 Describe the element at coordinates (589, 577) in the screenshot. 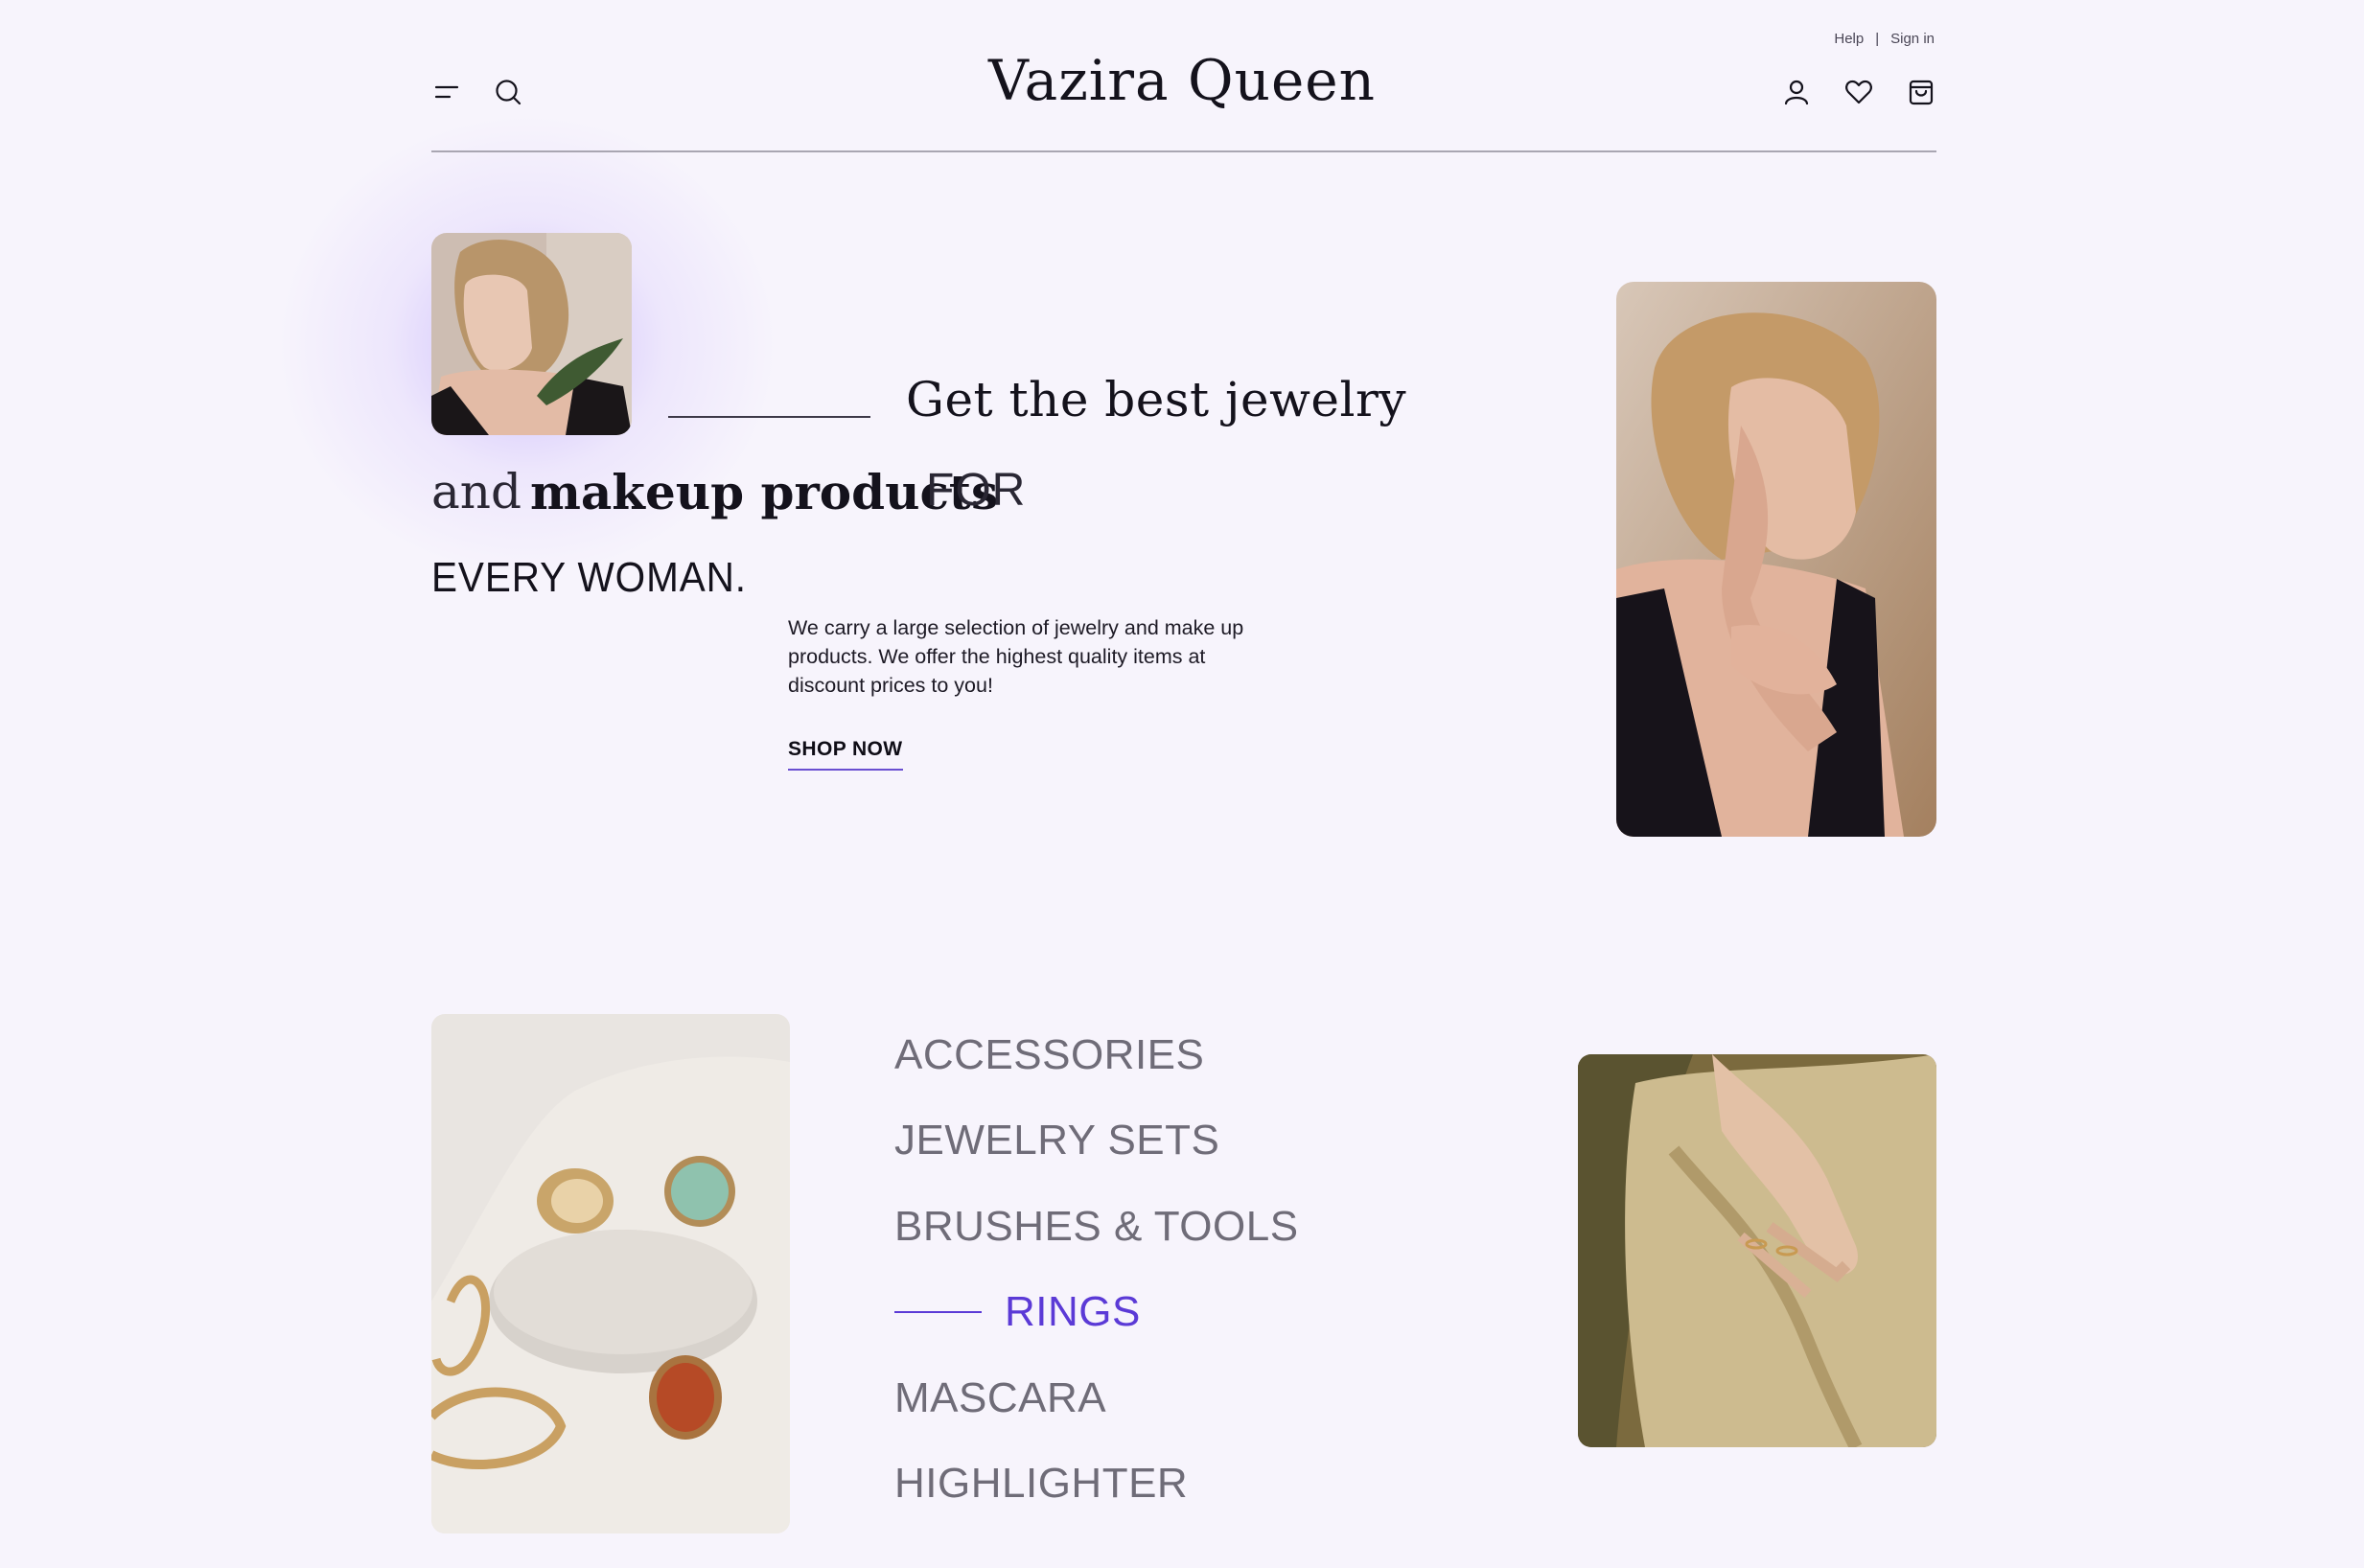

I see `hero-headline-line3: EVERY WOMAN.` at that location.